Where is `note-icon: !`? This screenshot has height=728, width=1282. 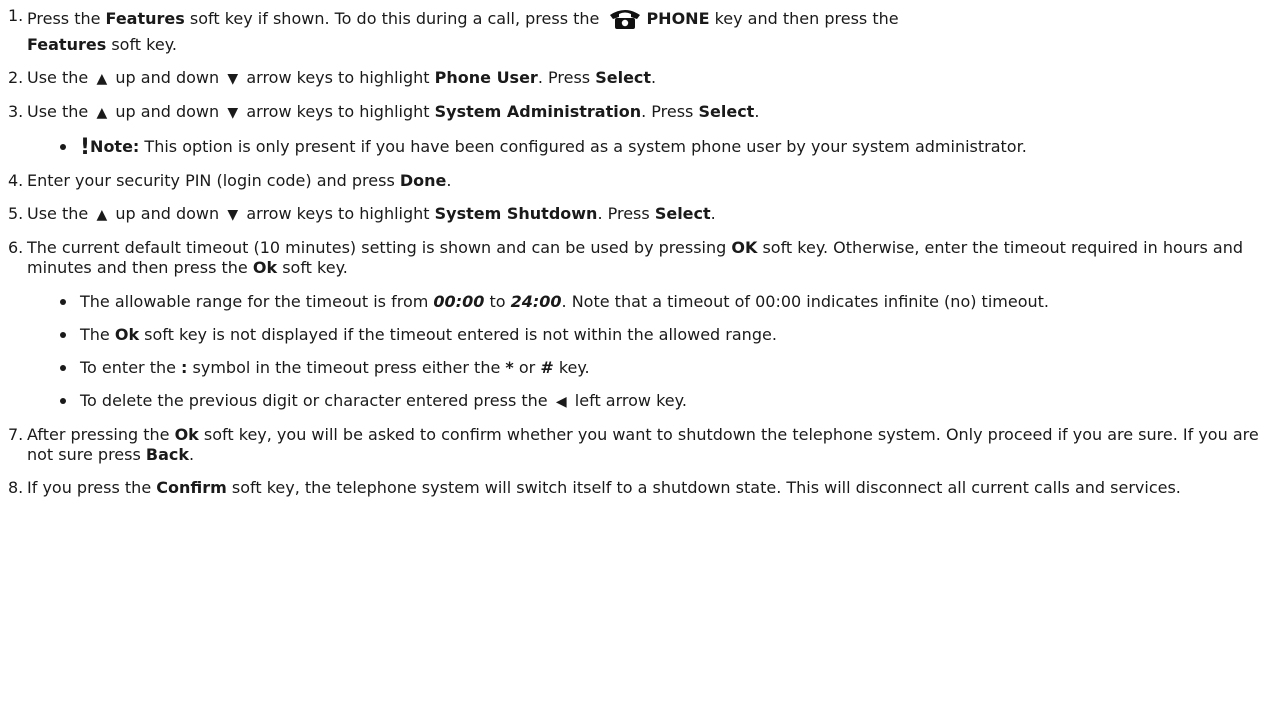 note-icon: ! is located at coordinates (85, 147).